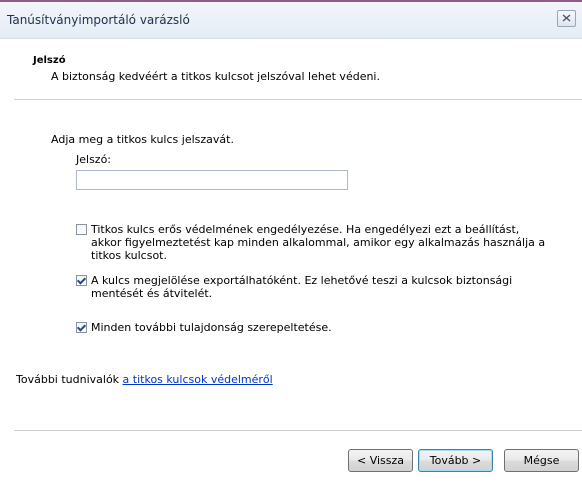  Describe the element at coordinates (94, 159) in the screenshot. I see `password-label: Jelszó:` at that location.